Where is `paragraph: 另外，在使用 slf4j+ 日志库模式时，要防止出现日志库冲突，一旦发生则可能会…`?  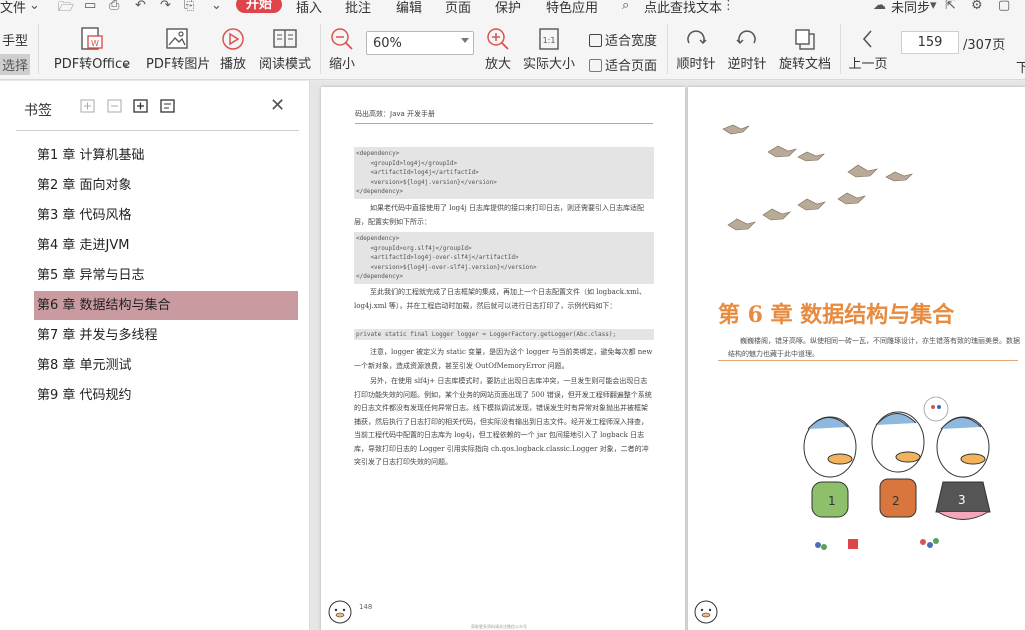
paragraph: 另外，在使用 slf4j+ 日志库模式时，要防止出现日志库冲突，一旦发生则可能会… is located at coordinates (503, 421).